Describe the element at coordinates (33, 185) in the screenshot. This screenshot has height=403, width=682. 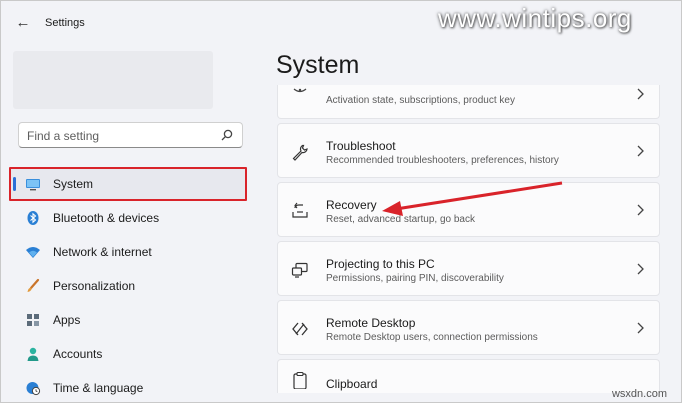
I see `monitor-icon` at that location.